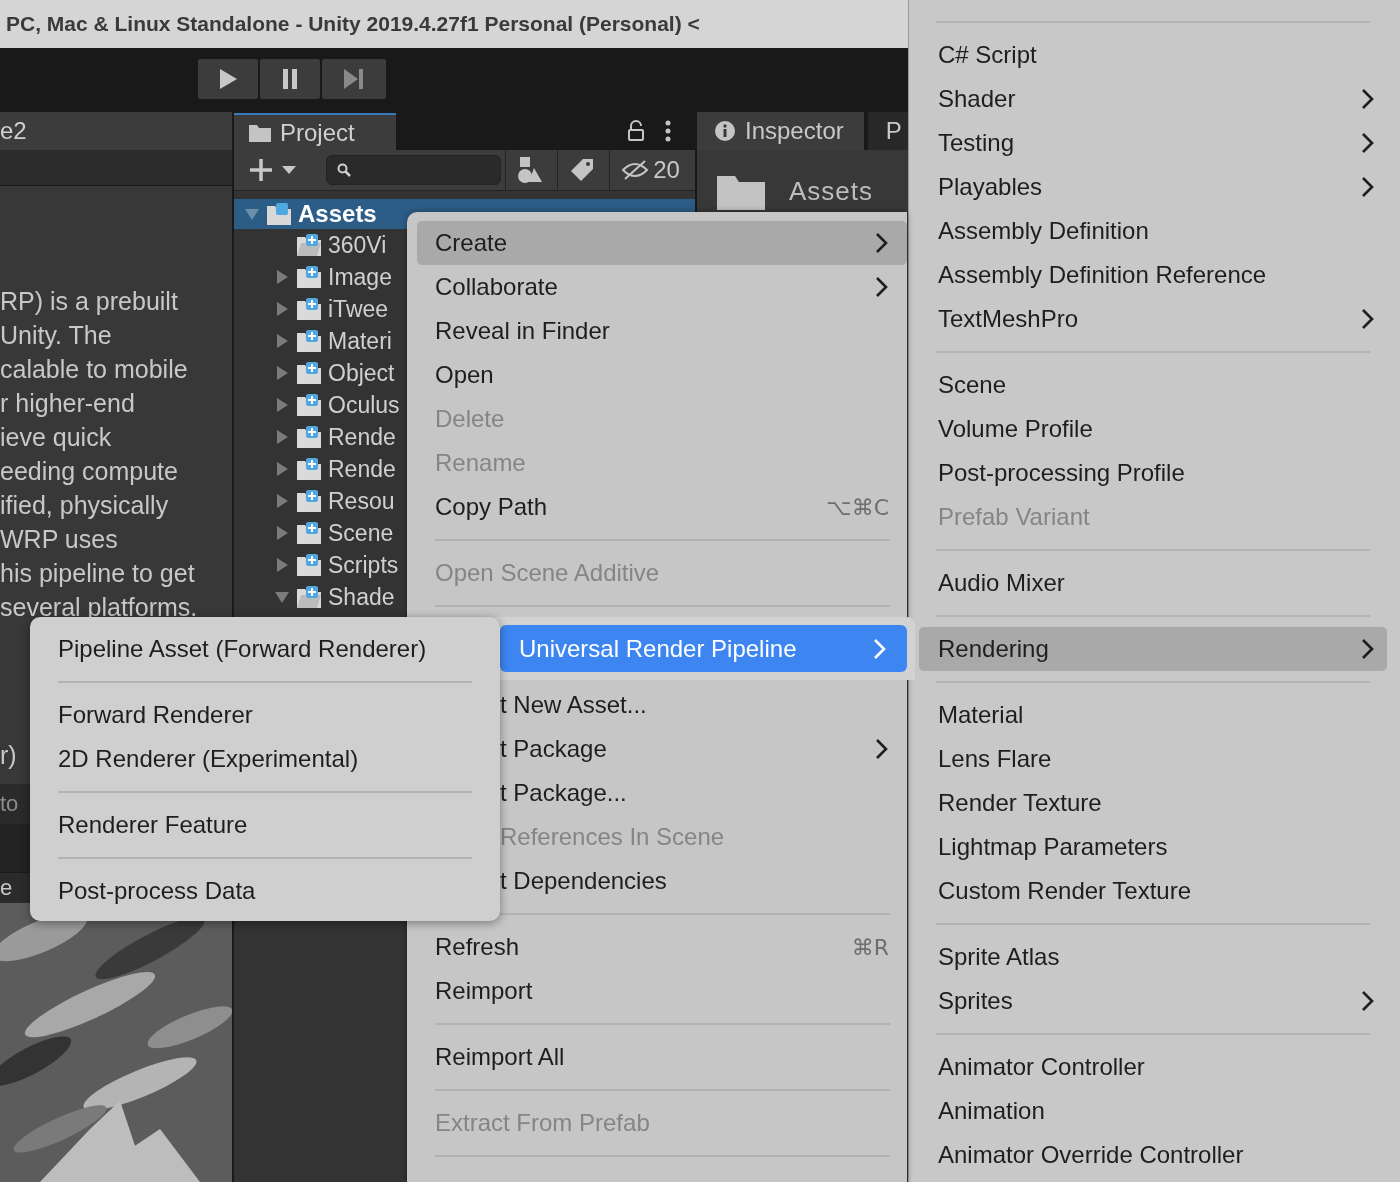 The width and height of the screenshot is (1400, 1182). What do you see at coordinates (89, 301) in the screenshot?
I see `description-text: RP) is a prebuilt` at bounding box center [89, 301].